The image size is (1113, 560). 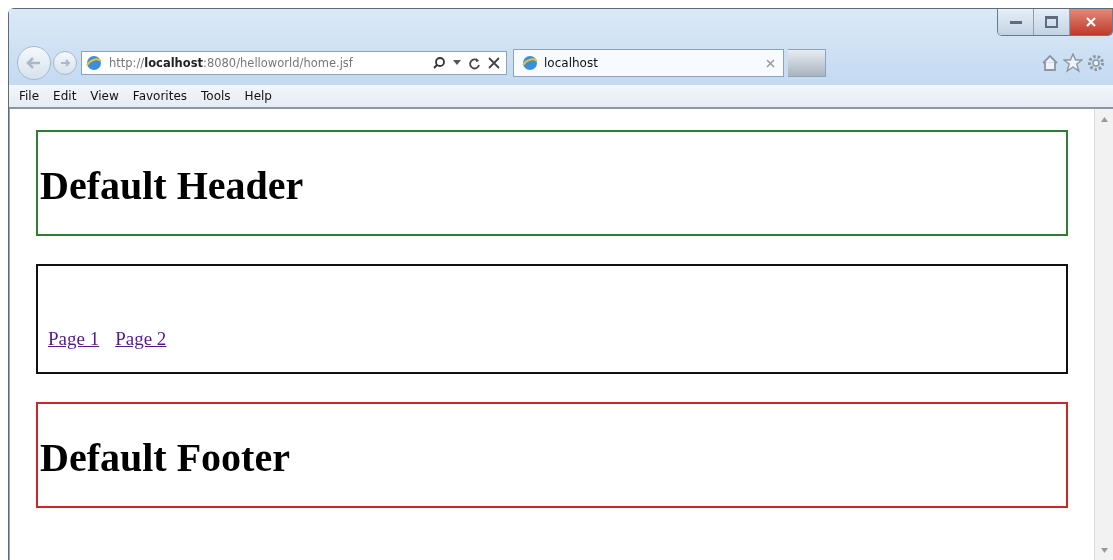 I want to click on close-tab-icon, so click(x=770, y=63).